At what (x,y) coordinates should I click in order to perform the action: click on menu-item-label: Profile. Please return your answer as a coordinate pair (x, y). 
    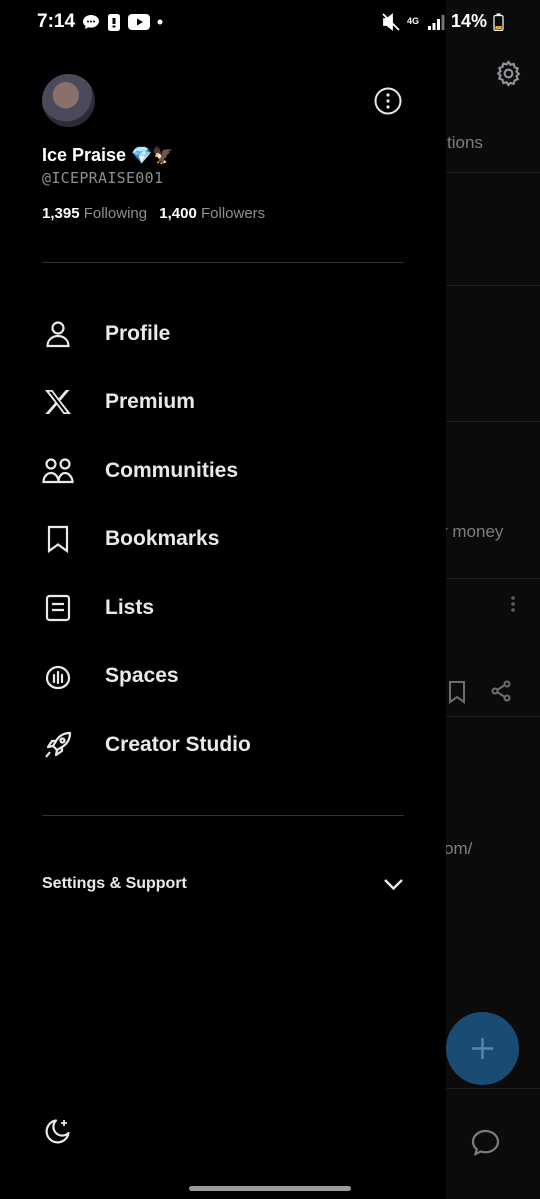
    Looking at the image, I should click on (138, 333).